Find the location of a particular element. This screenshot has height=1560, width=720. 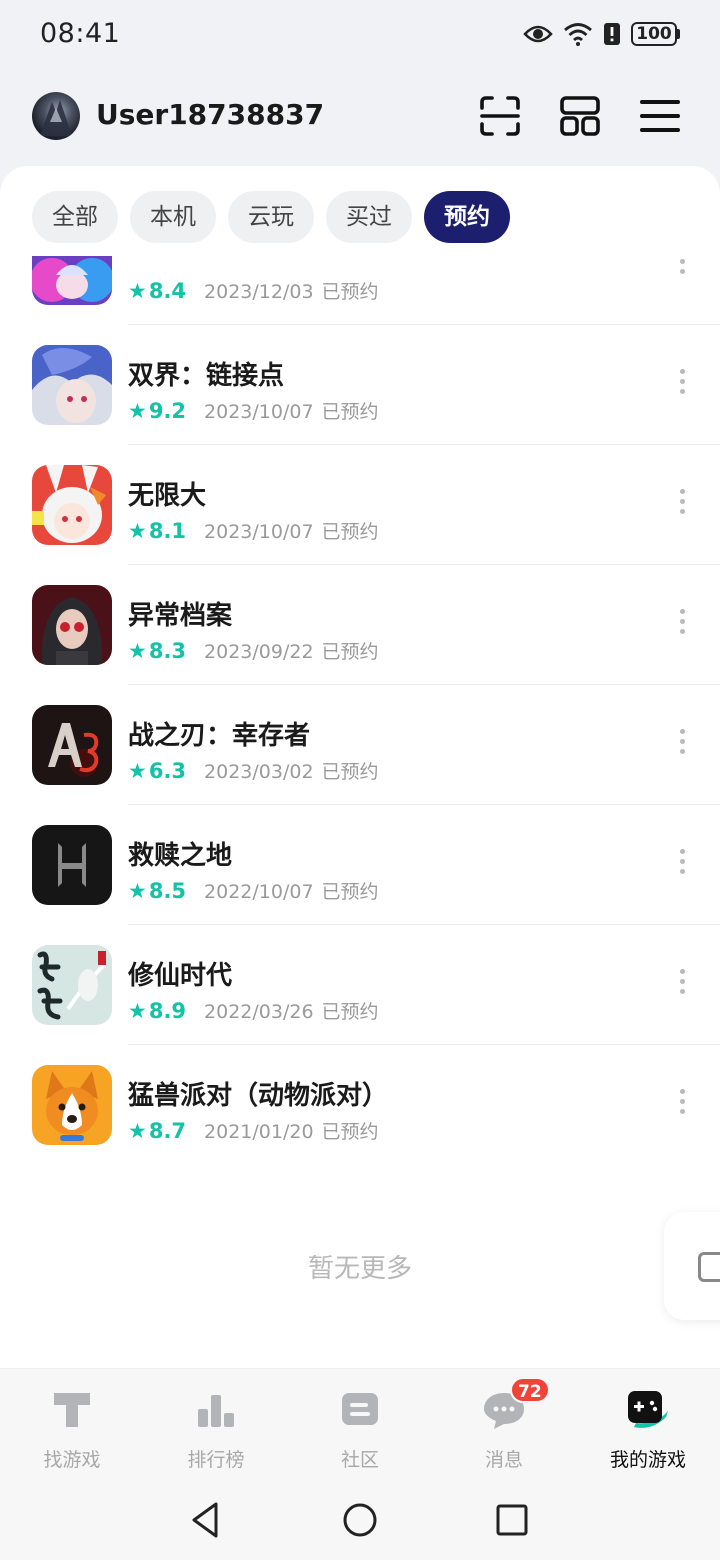

download-icon is located at coordinates (709, 1267).